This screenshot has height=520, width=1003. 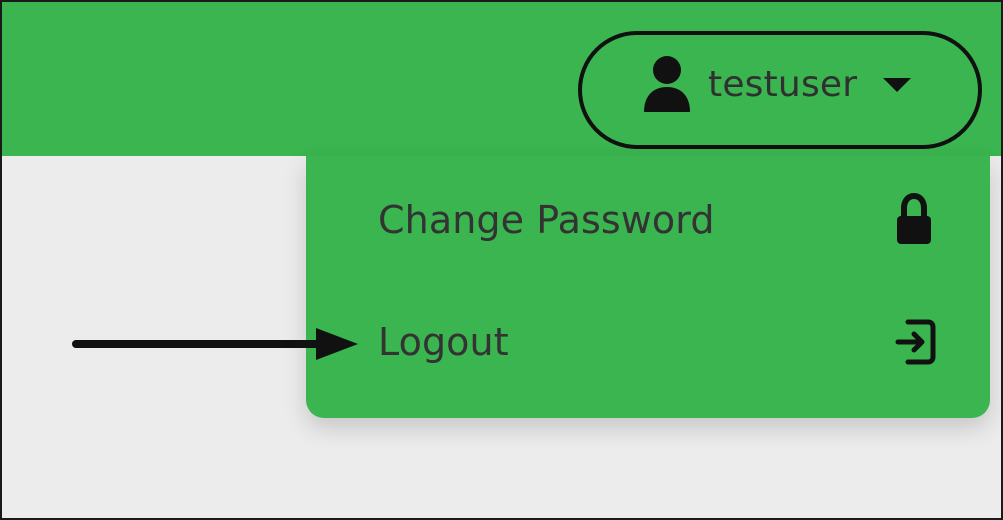 I want to click on logout-icon, so click(x=914, y=342).